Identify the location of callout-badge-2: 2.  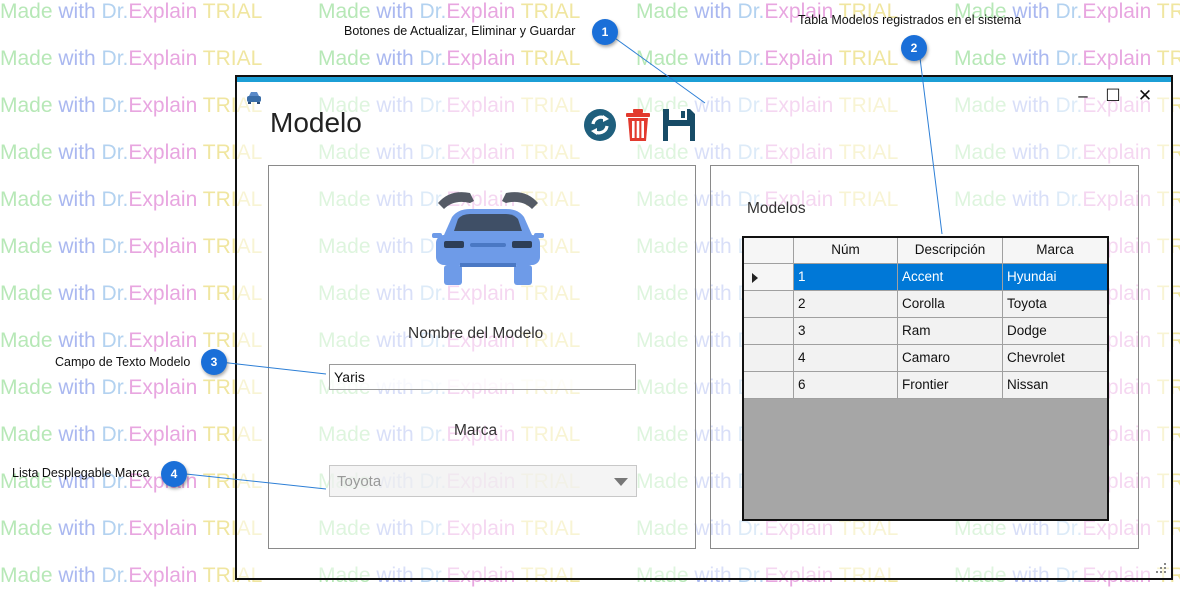
(914, 48).